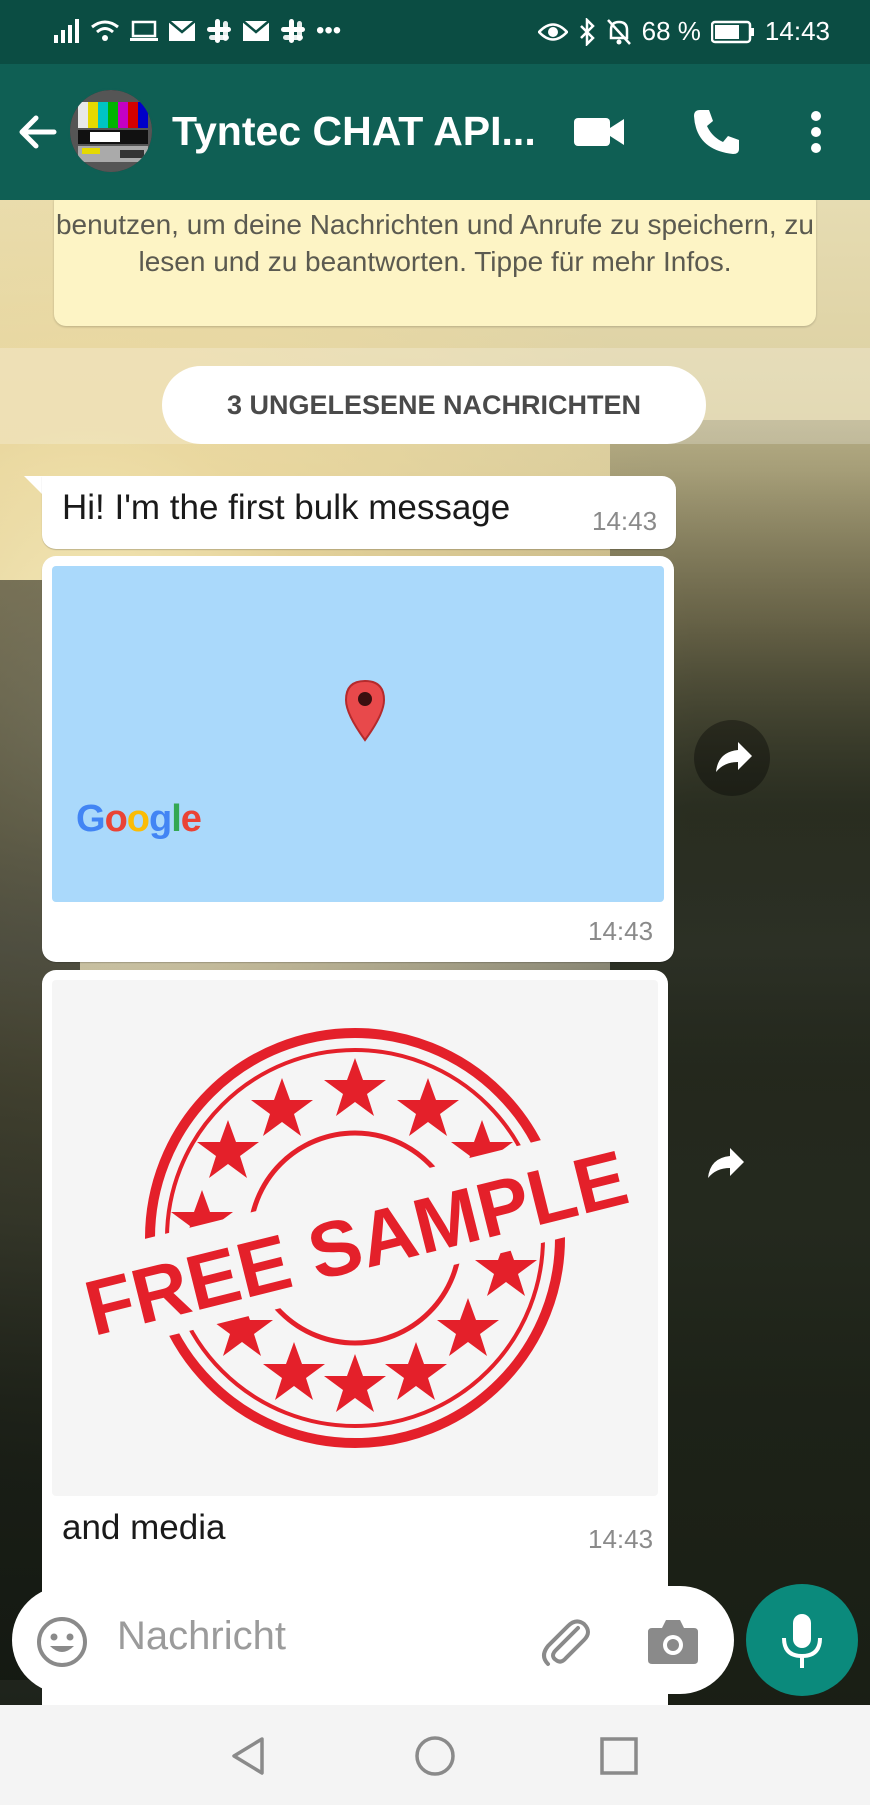 Image resolution: width=870 pixels, height=1805 pixels. What do you see at coordinates (144, 1527) in the screenshot?
I see `message-caption: and media` at bounding box center [144, 1527].